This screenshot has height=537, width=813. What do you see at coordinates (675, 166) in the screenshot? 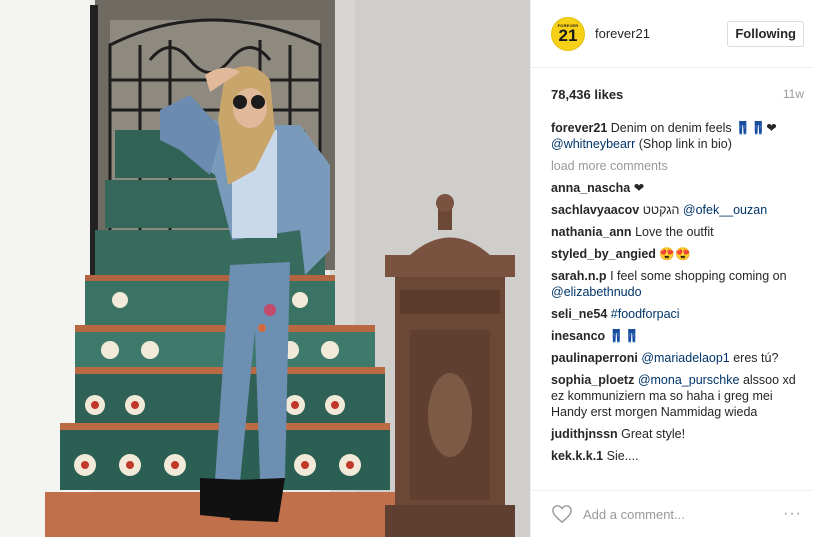
I see `load-more-comments-link: load more comments` at bounding box center [675, 166].